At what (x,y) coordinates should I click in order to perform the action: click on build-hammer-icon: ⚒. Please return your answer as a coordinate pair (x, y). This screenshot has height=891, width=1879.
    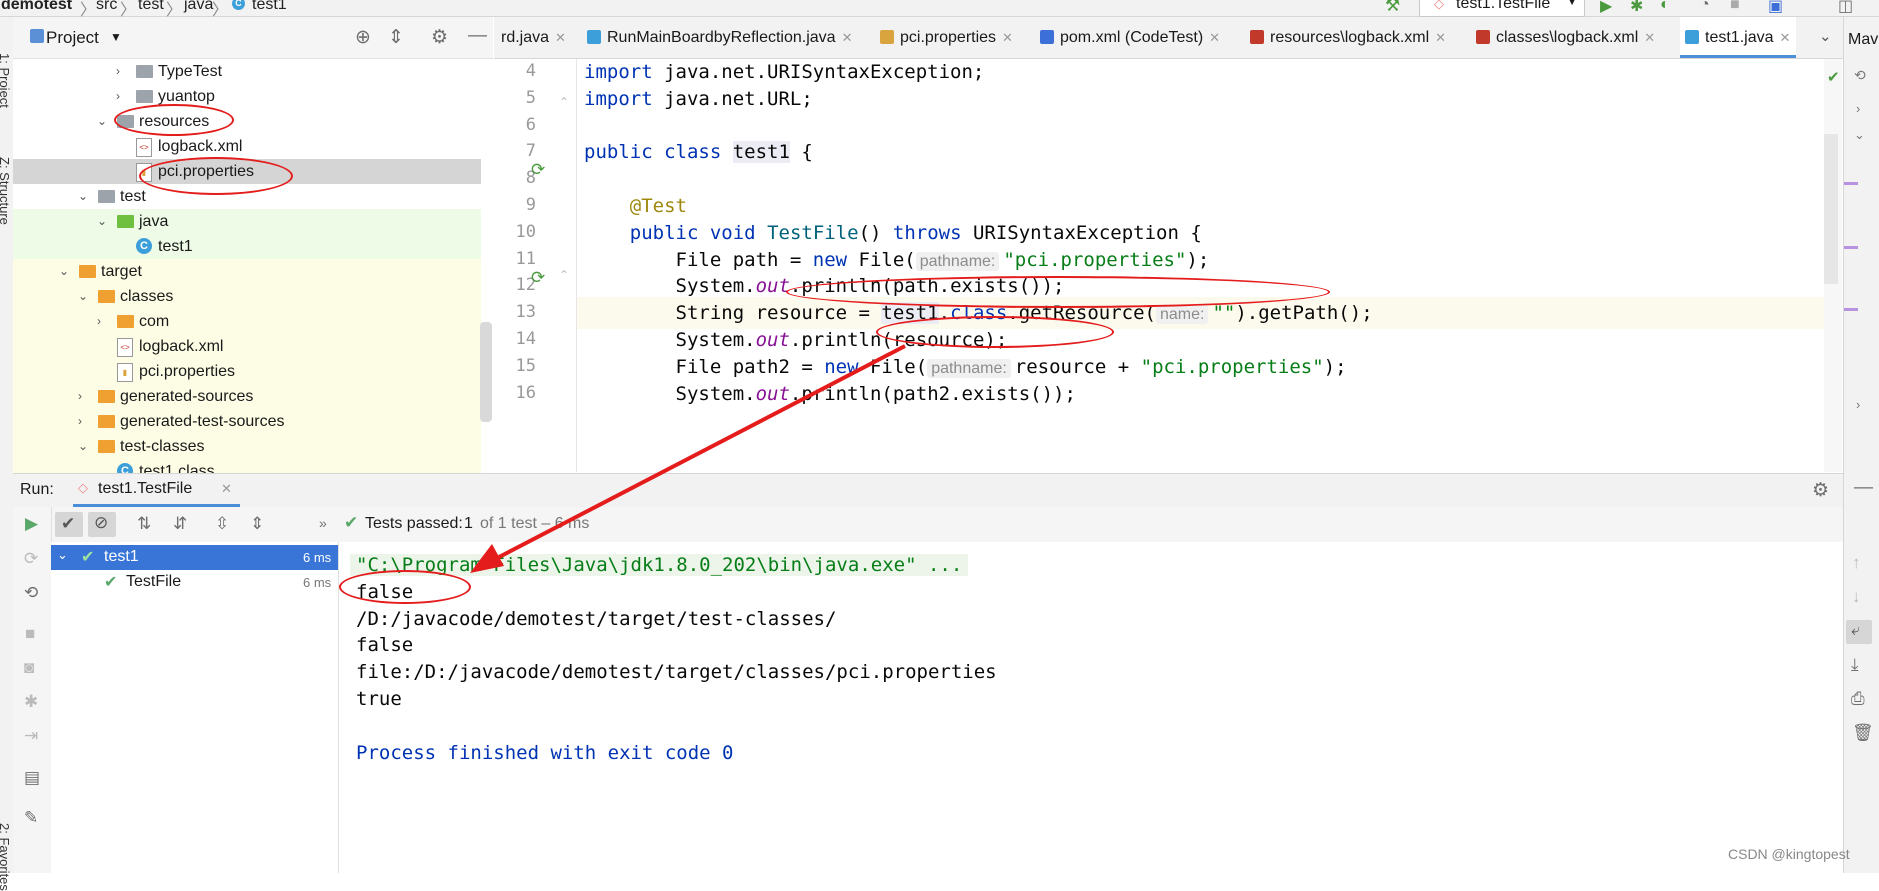
    Looking at the image, I should click on (1392, 8).